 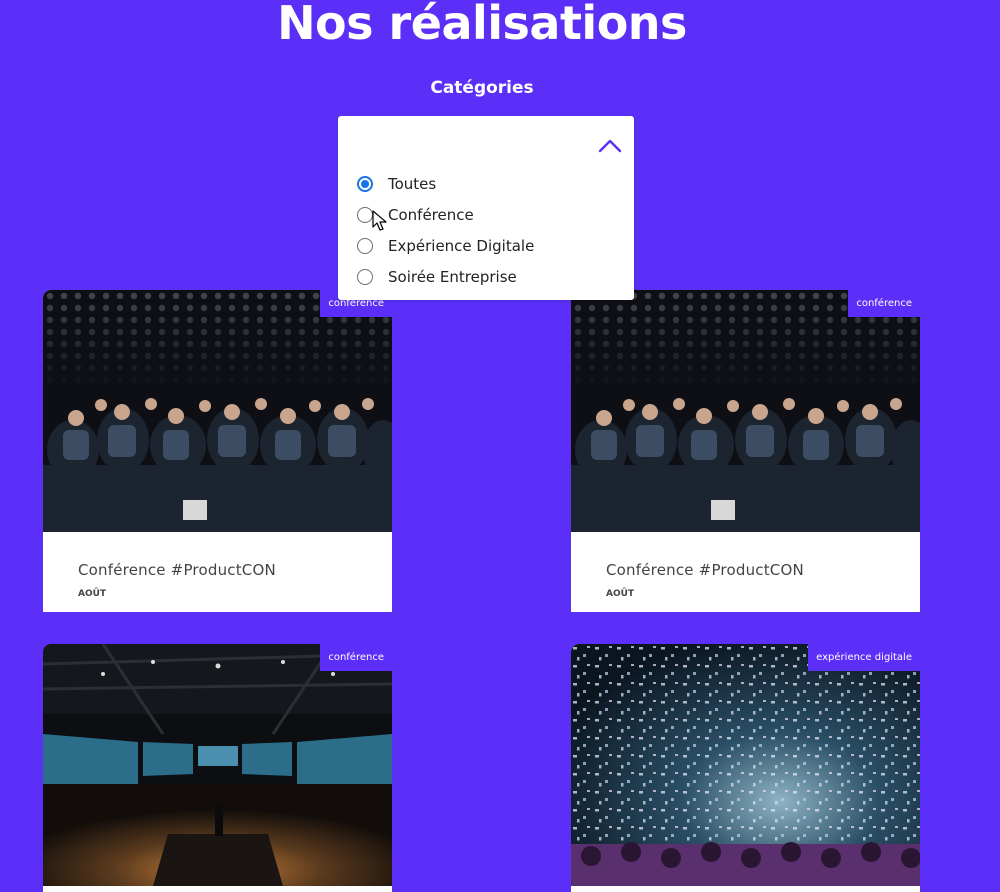 I want to click on option-label: Soirée Entreprise, so click(x=452, y=276).